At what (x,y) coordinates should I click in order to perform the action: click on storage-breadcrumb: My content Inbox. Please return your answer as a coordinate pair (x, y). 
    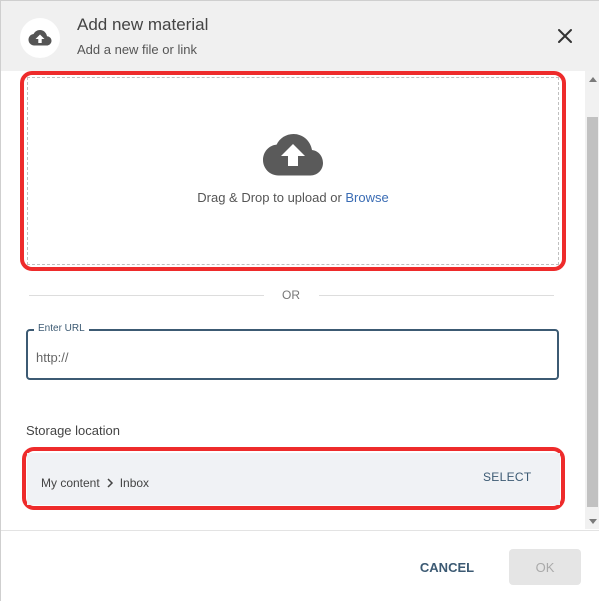
    Looking at the image, I should click on (95, 483).